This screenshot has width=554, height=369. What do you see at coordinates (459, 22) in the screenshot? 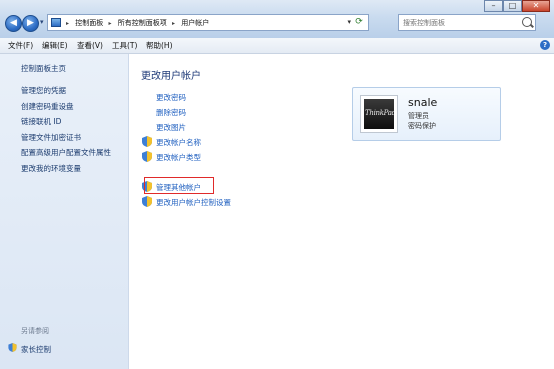
I see `search-input` at bounding box center [459, 22].